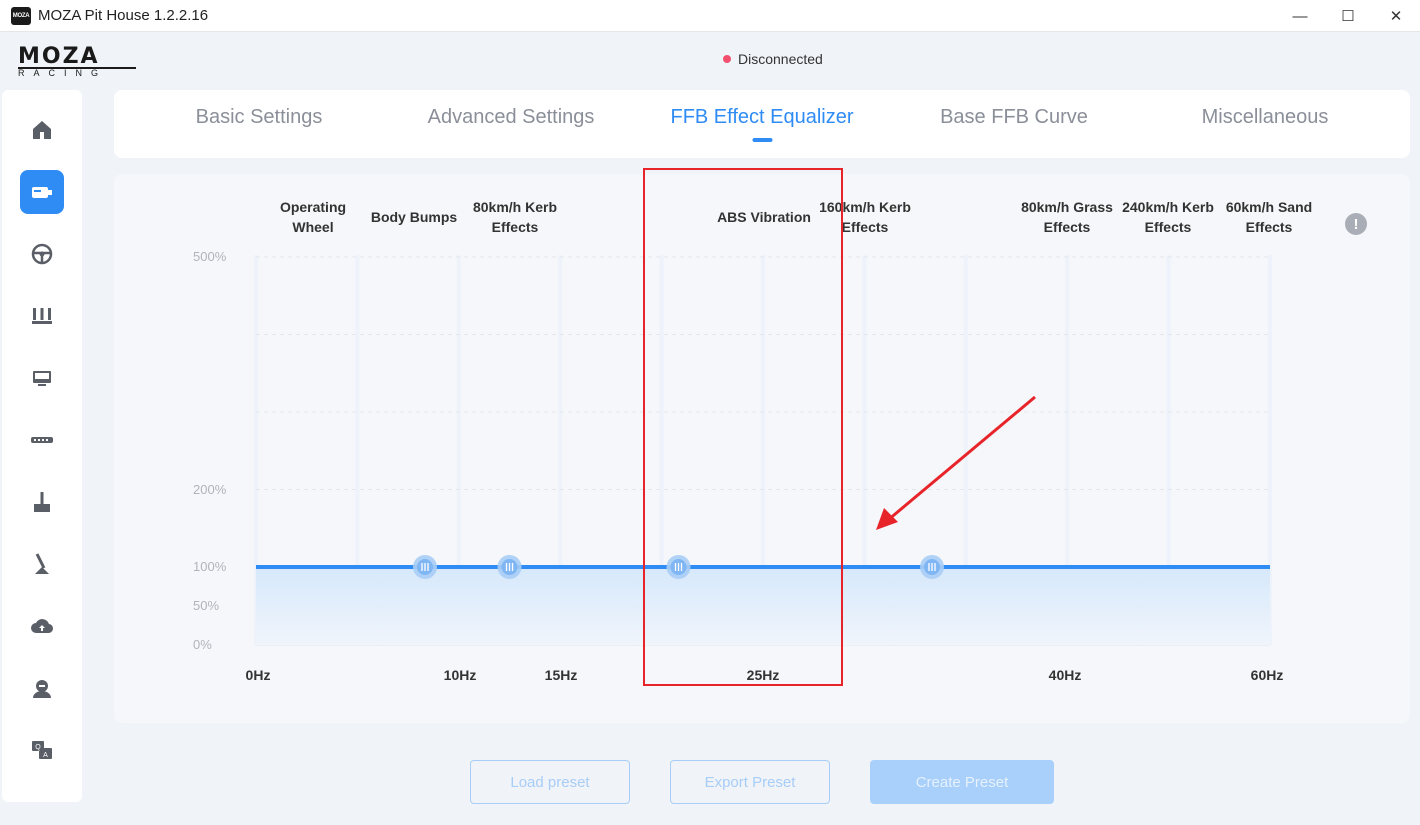 The width and height of the screenshot is (1420, 825). What do you see at coordinates (38, 747) in the screenshot?
I see `svg-text: Q` at bounding box center [38, 747].